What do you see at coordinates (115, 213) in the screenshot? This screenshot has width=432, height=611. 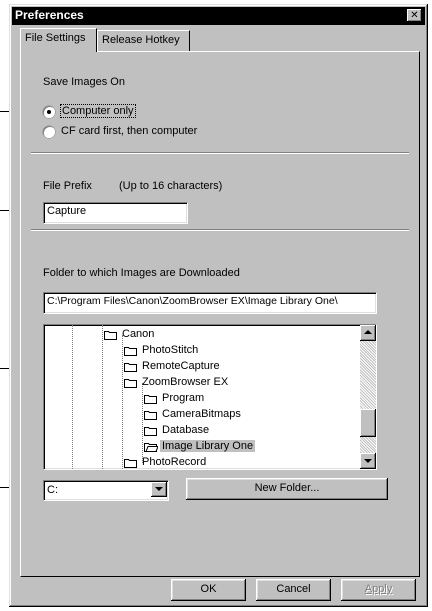 I see `file-prefix-input: Capture` at bounding box center [115, 213].